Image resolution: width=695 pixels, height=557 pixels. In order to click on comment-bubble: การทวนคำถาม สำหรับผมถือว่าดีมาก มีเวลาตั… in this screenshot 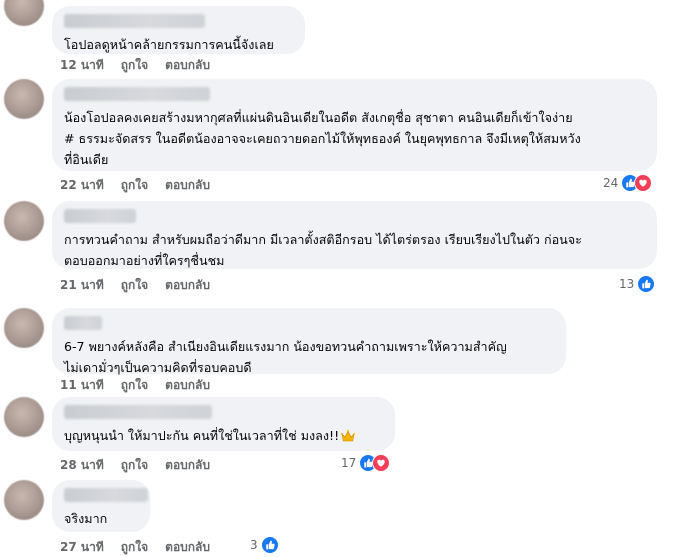, I will do `click(354, 235)`.